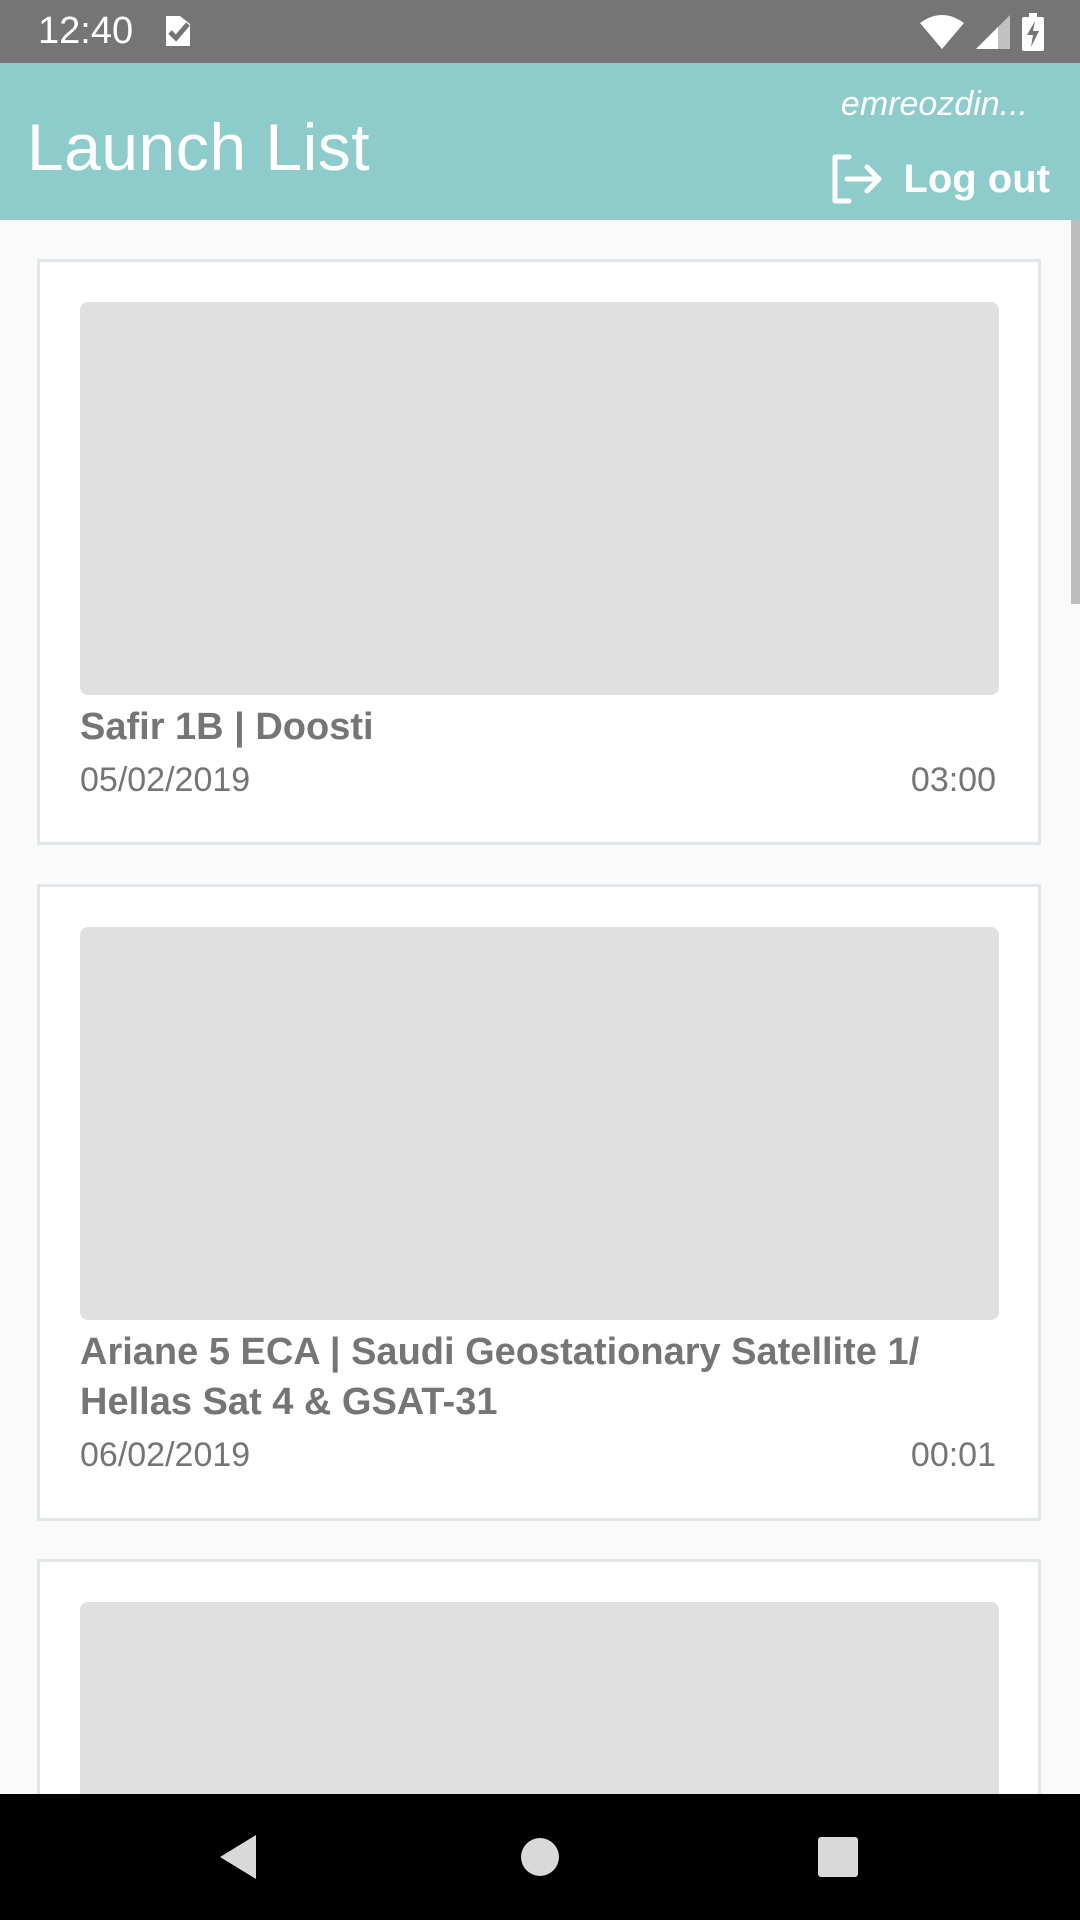 This screenshot has height=1920, width=1080. What do you see at coordinates (953, 1455) in the screenshot?
I see `launch-time: 00:01` at bounding box center [953, 1455].